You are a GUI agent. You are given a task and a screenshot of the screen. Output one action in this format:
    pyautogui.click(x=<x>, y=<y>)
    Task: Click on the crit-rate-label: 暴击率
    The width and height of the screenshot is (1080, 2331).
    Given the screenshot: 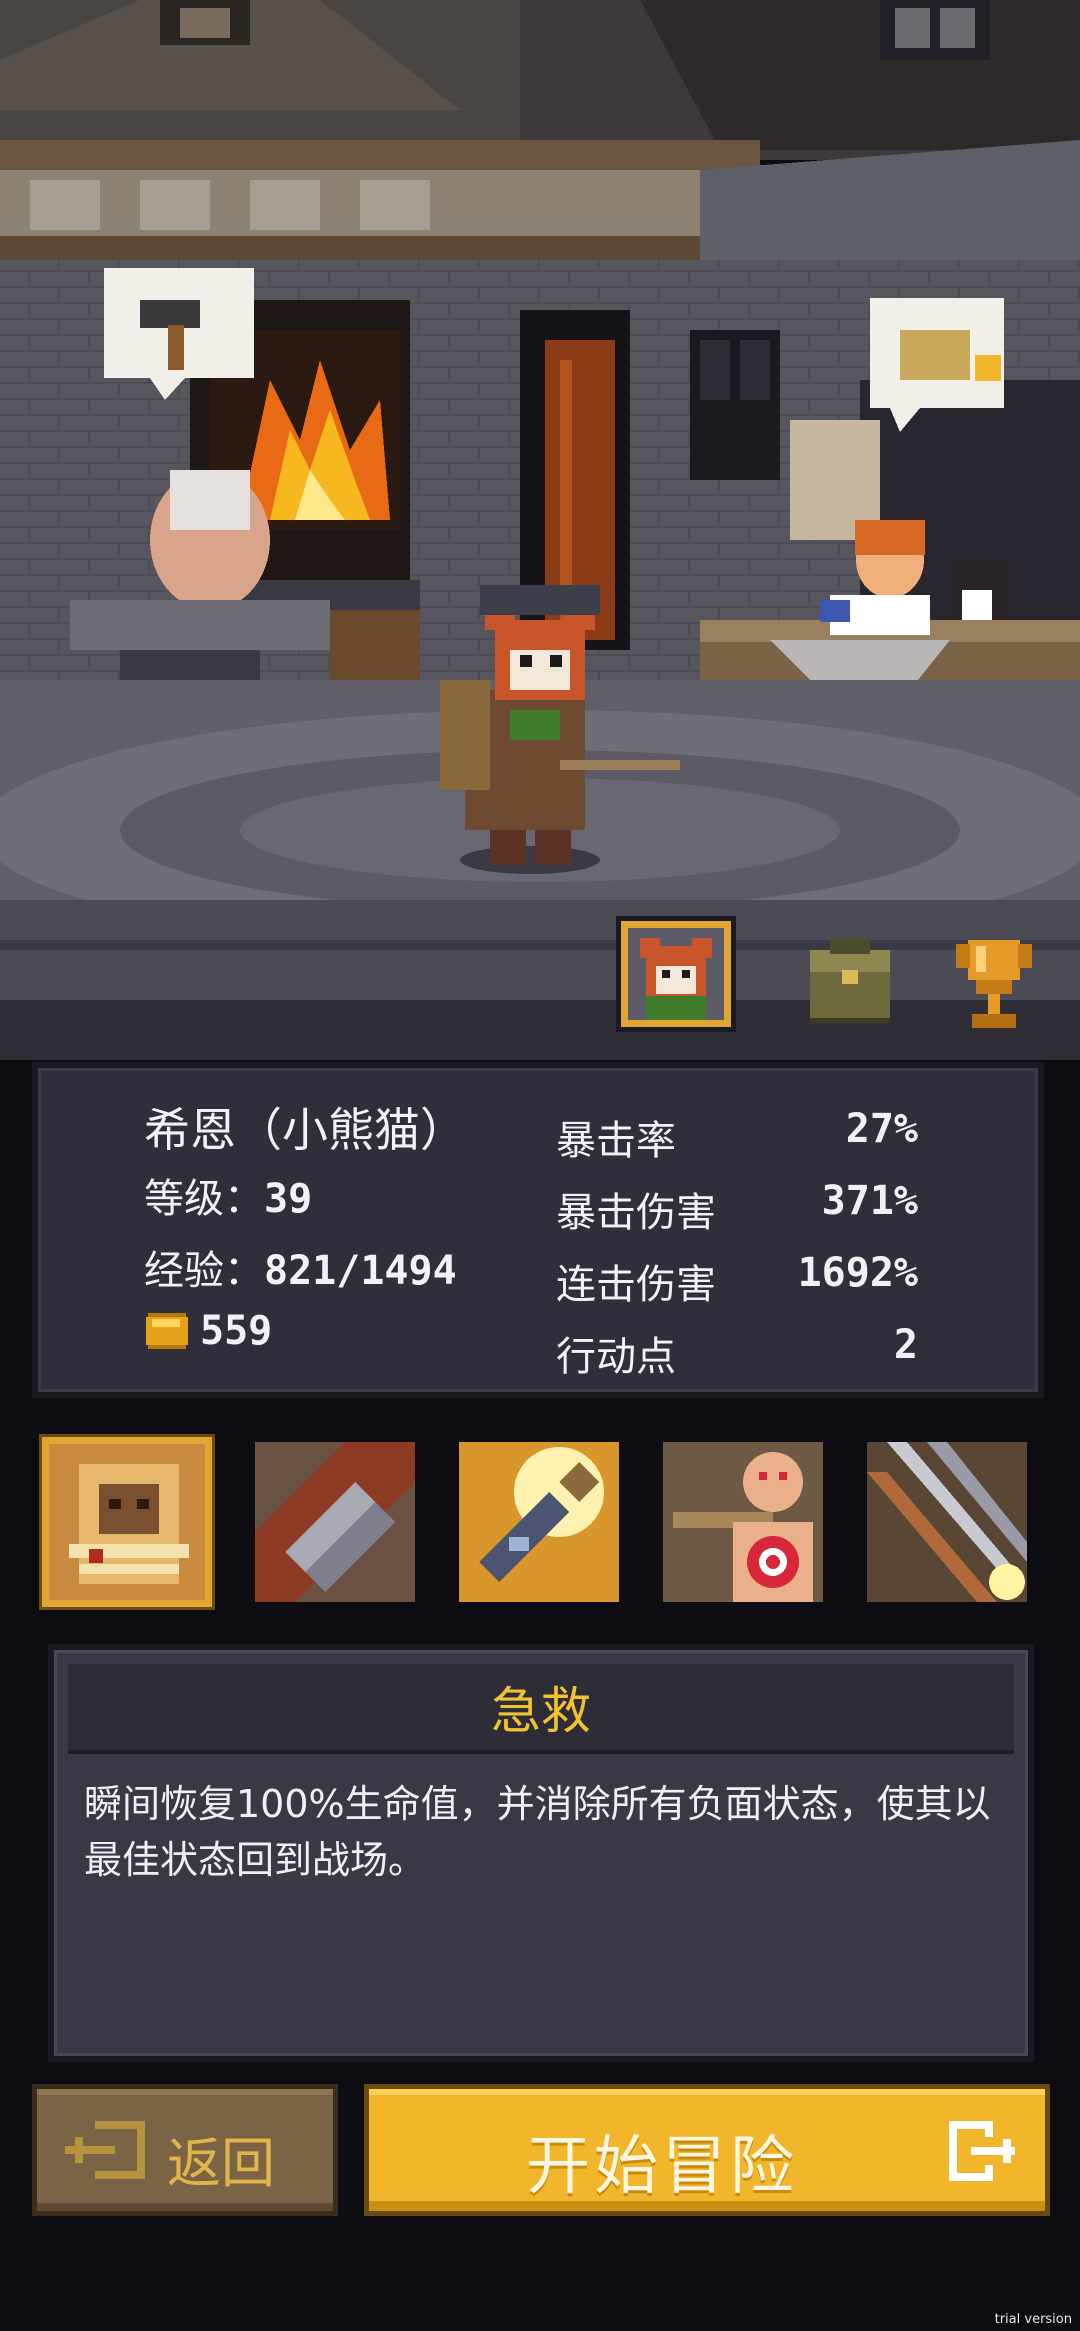 What is the action you would take?
    pyautogui.click(x=616, y=1141)
    